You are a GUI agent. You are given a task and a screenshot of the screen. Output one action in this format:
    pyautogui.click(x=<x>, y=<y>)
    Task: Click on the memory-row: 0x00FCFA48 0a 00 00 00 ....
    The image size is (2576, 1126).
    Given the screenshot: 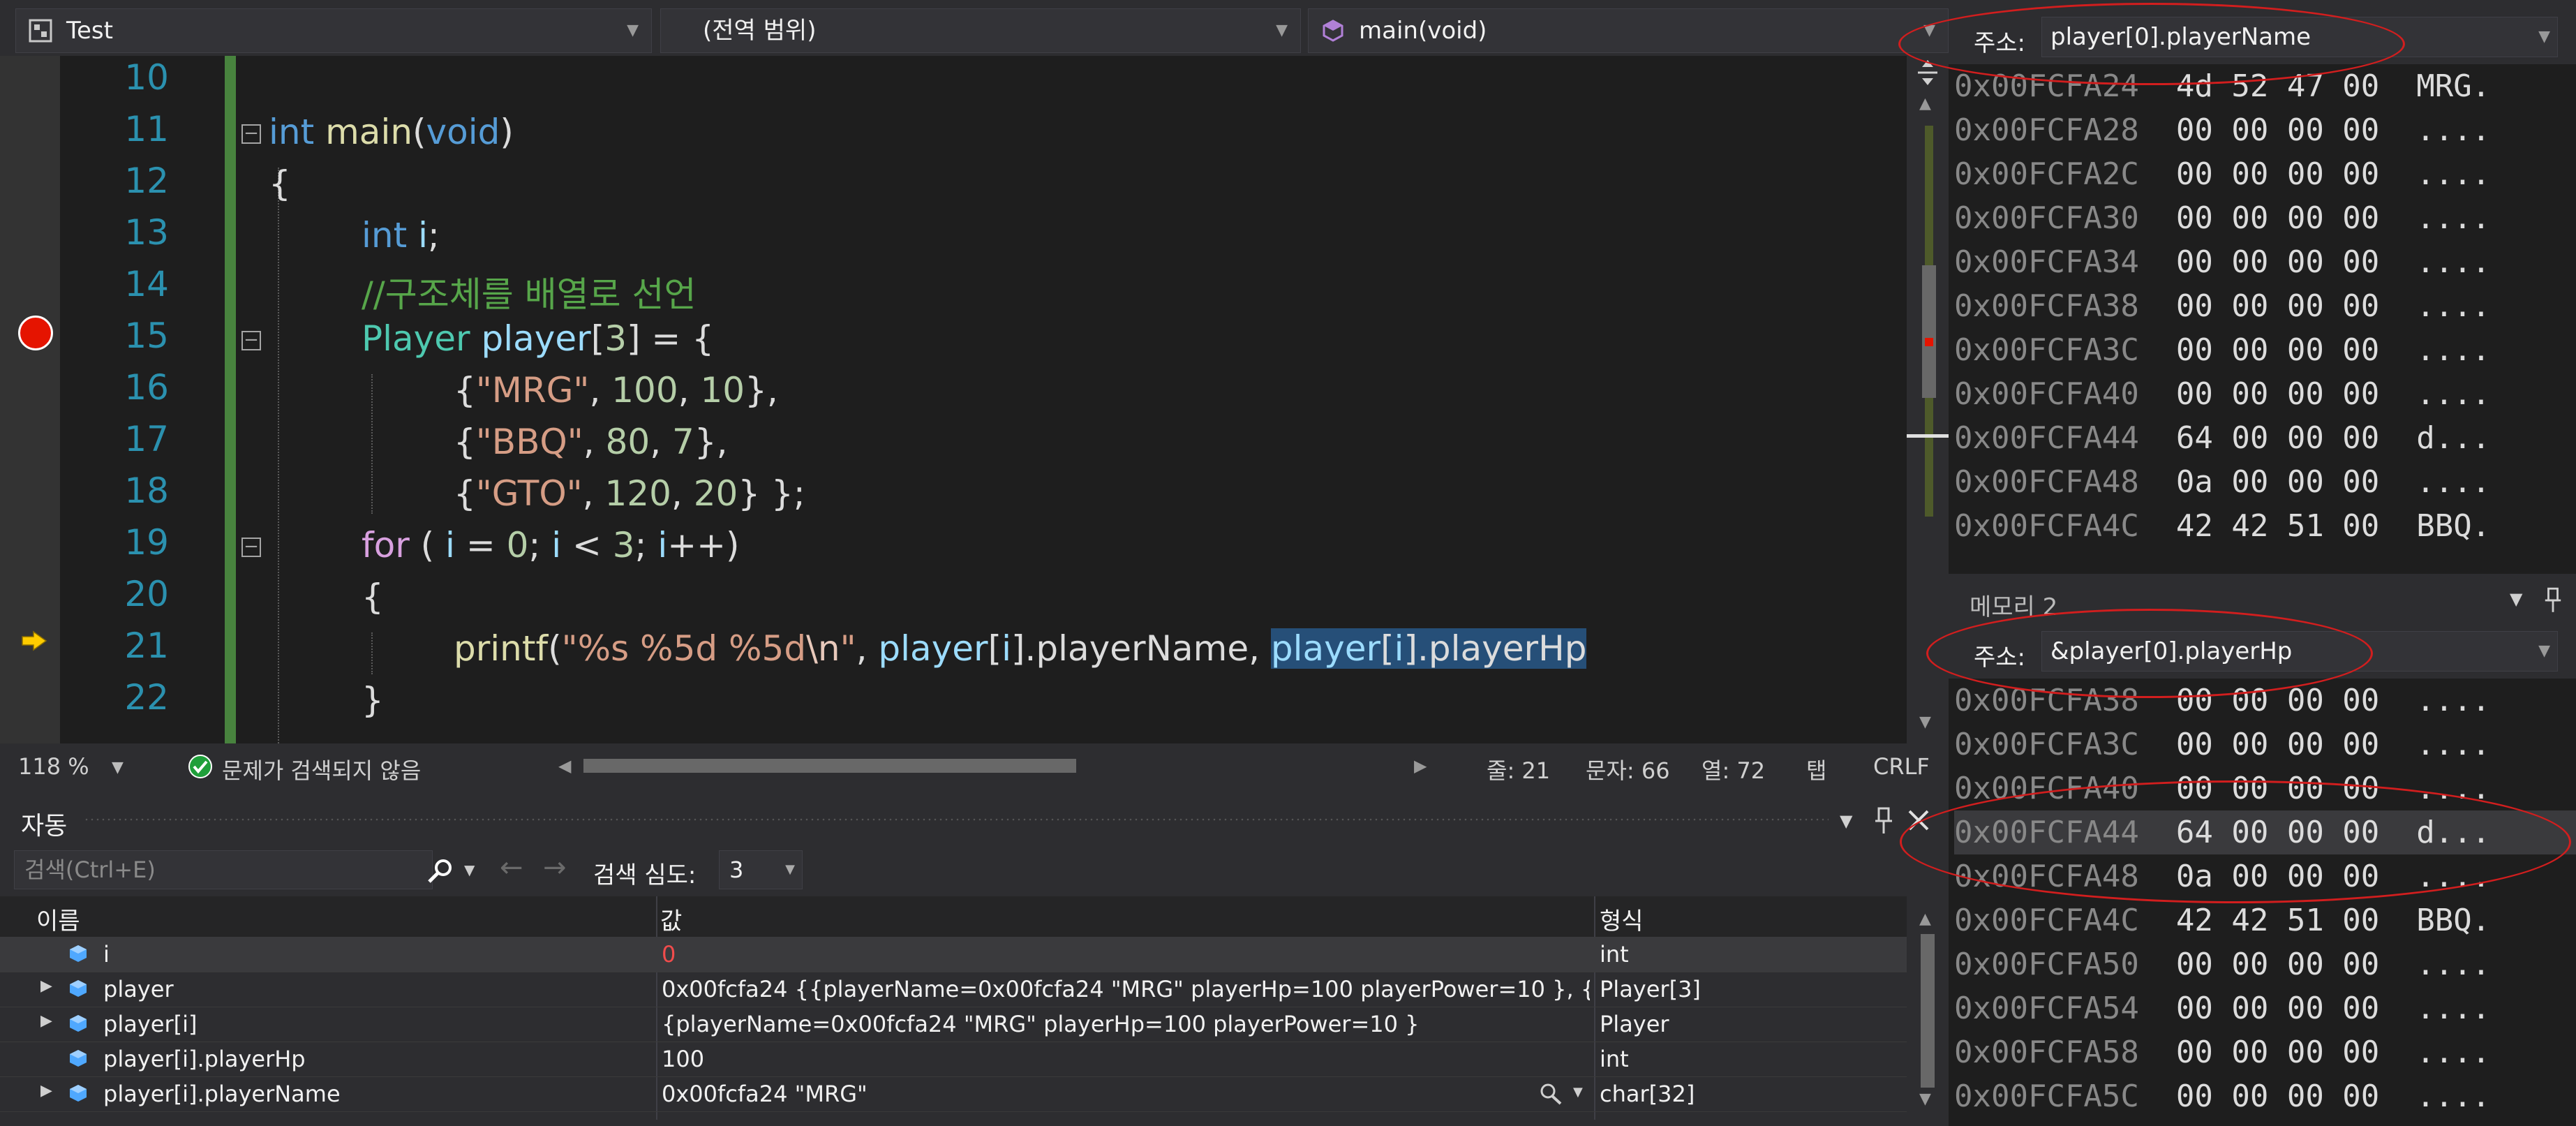 What is the action you would take?
    pyautogui.click(x=2265, y=482)
    